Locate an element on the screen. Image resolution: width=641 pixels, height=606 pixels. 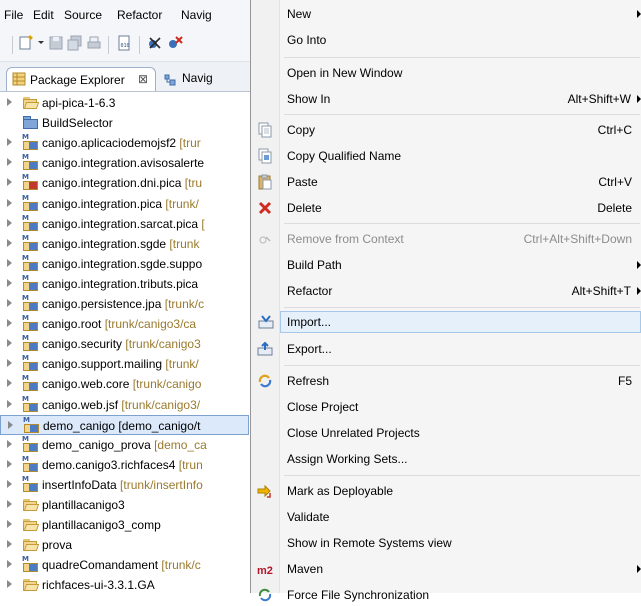
chevron-down-icon is located at coordinates (41, 43).